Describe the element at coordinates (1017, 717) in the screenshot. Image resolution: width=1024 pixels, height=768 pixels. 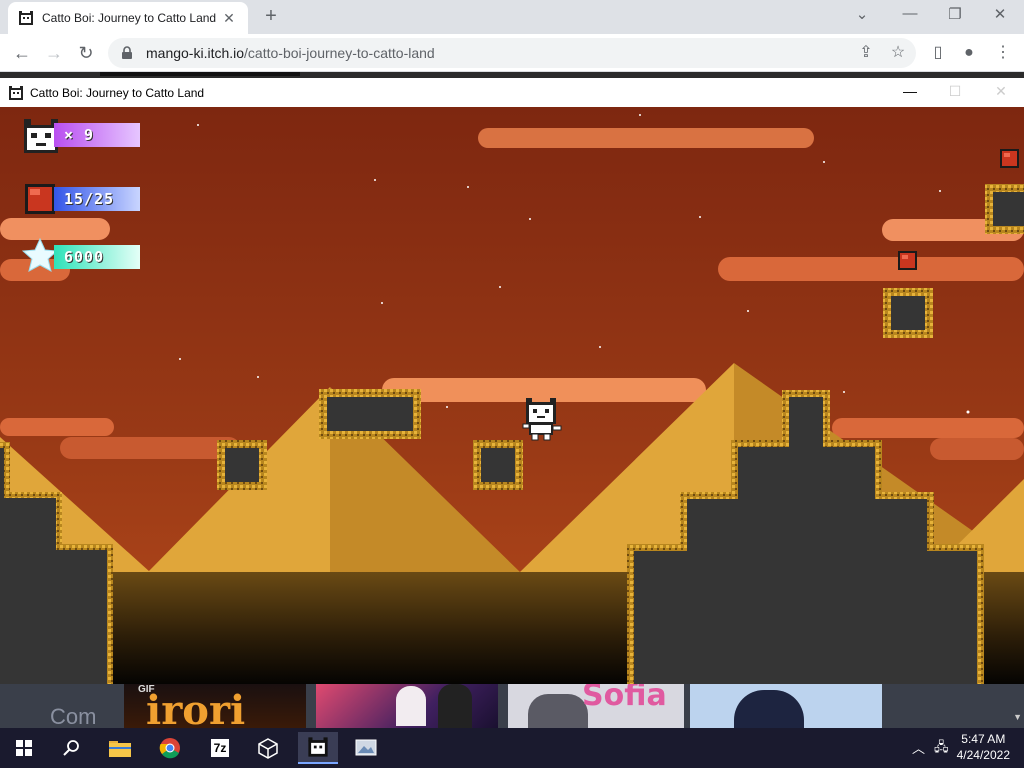
I see `scroll-down-icon: ▼` at that location.